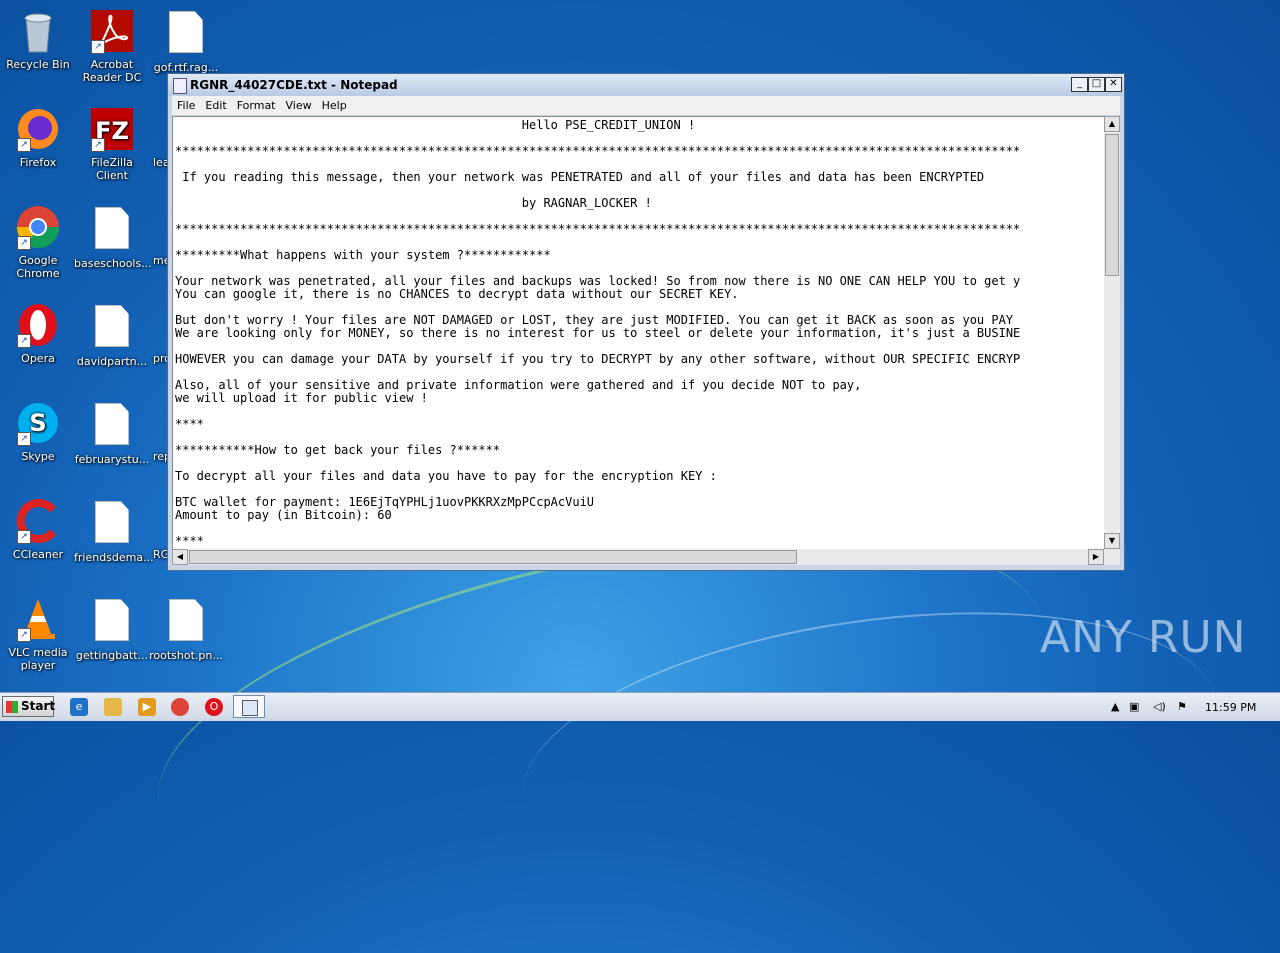 This screenshot has width=1280, height=953. I want to click on desktop-icon-label: Firefox, so click(38, 162).